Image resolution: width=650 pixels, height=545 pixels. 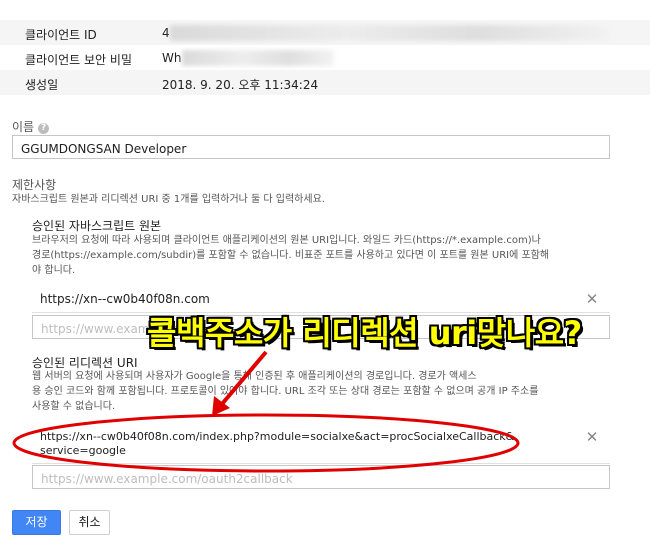 I want to click on highlight-circle, so click(x=266, y=443).